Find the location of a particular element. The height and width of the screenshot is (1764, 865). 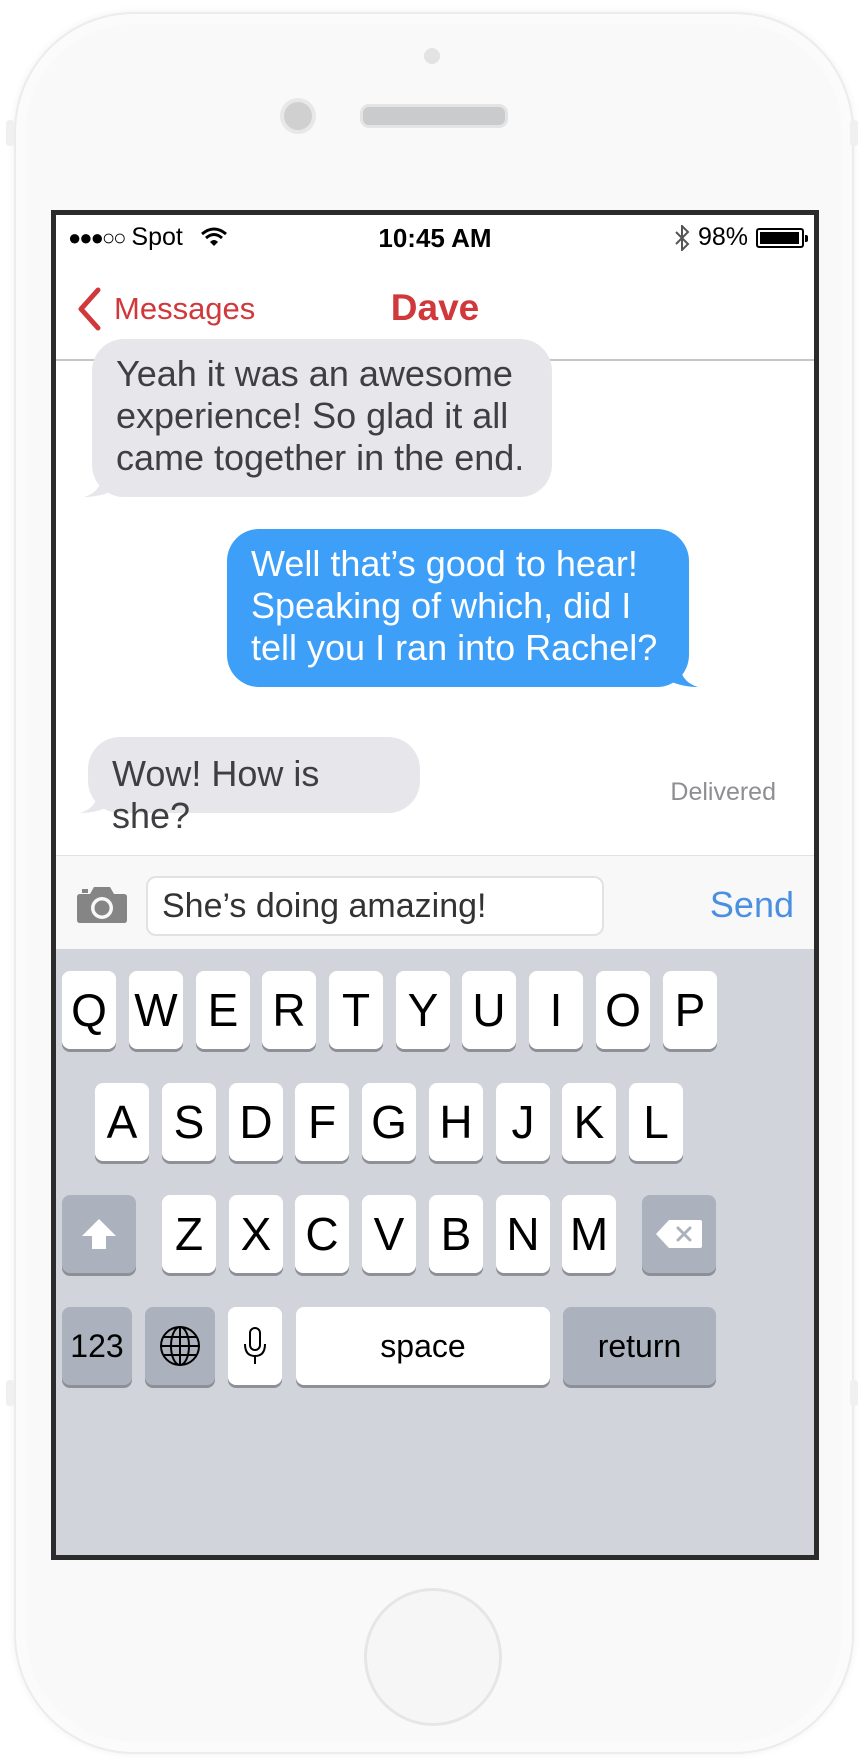

key-x: X is located at coordinates (256, 1234).